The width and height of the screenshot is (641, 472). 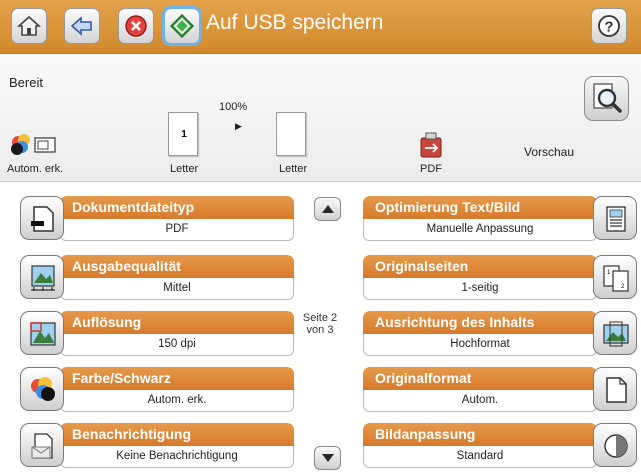 I want to click on chevron-down-icon, so click(x=328, y=458).